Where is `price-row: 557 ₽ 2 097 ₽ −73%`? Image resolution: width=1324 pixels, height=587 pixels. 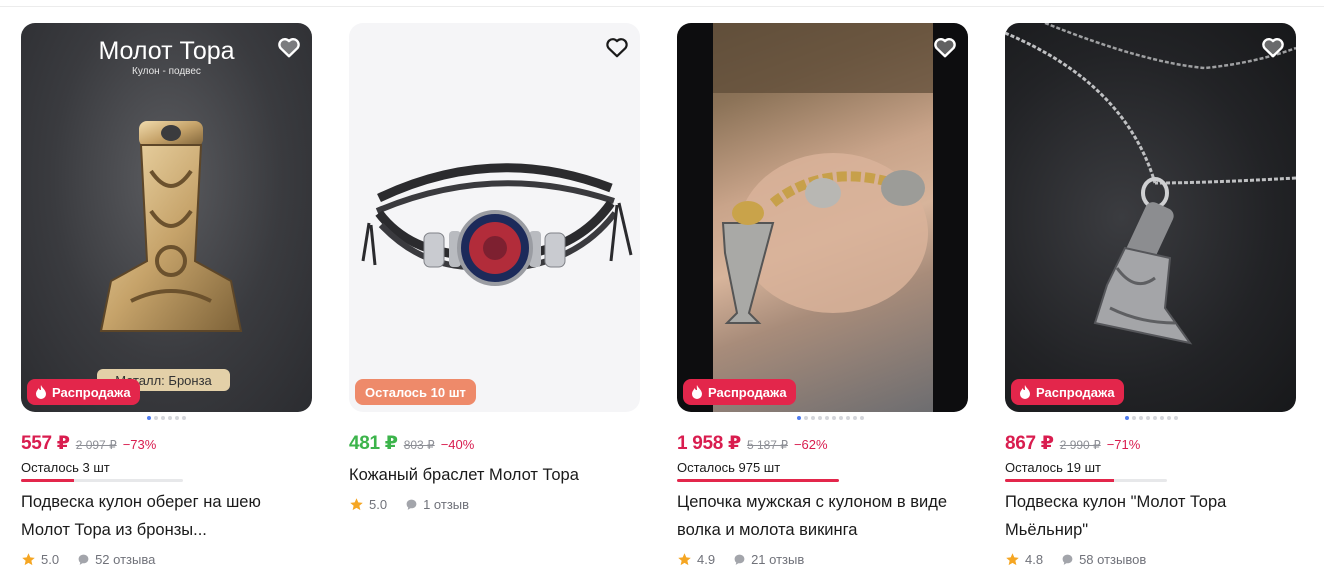
price-row: 557 ₽ 2 097 ₽ −73% is located at coordinates (166, 443).